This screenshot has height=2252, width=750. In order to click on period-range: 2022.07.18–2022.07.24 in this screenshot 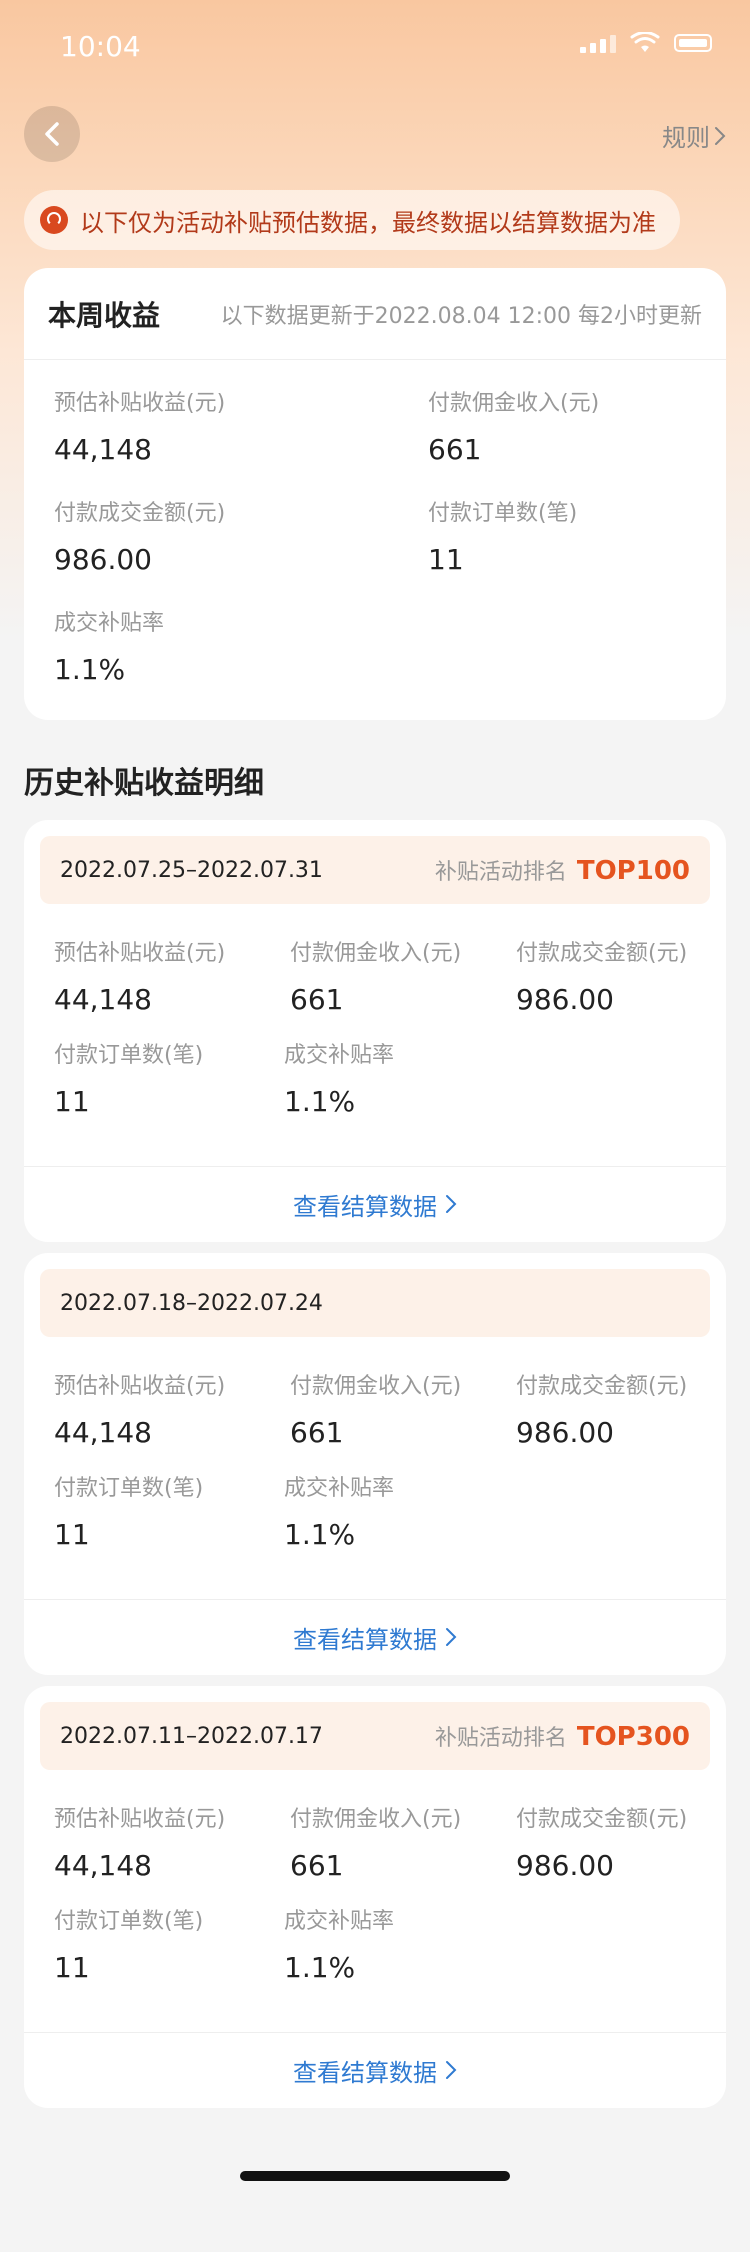, I will do `click(191, 1303)`.